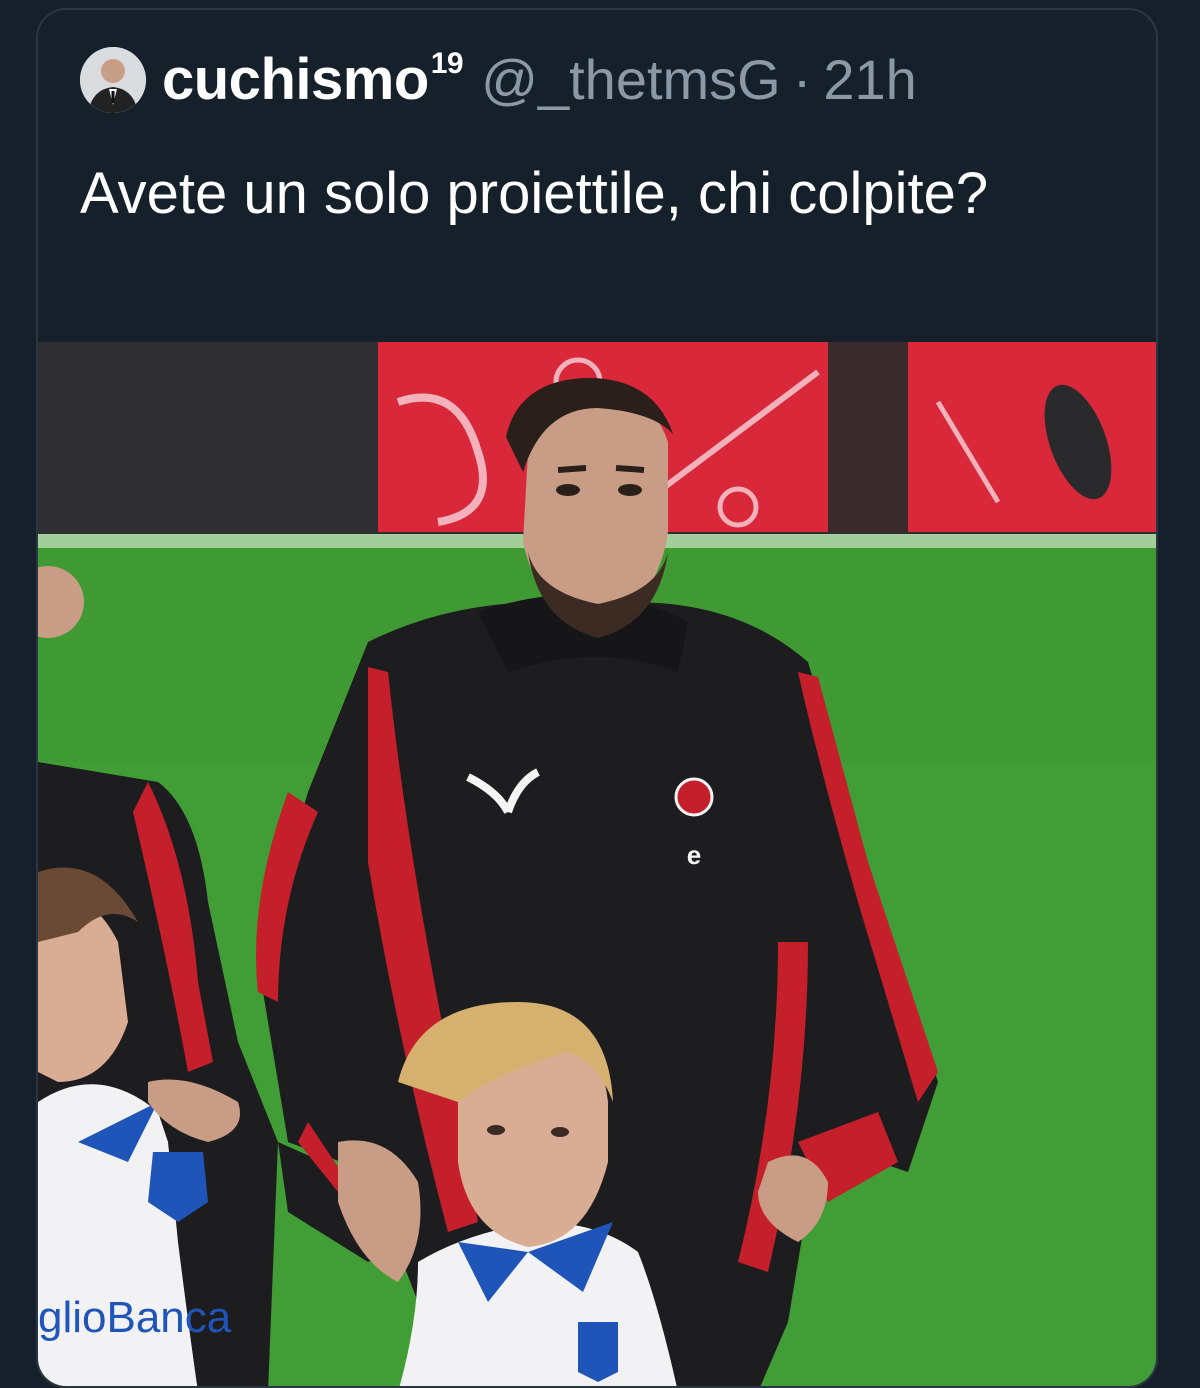 The image size is (1200, 1388). I want to click on user-handle: @_thetmsG, so click(631, 79).